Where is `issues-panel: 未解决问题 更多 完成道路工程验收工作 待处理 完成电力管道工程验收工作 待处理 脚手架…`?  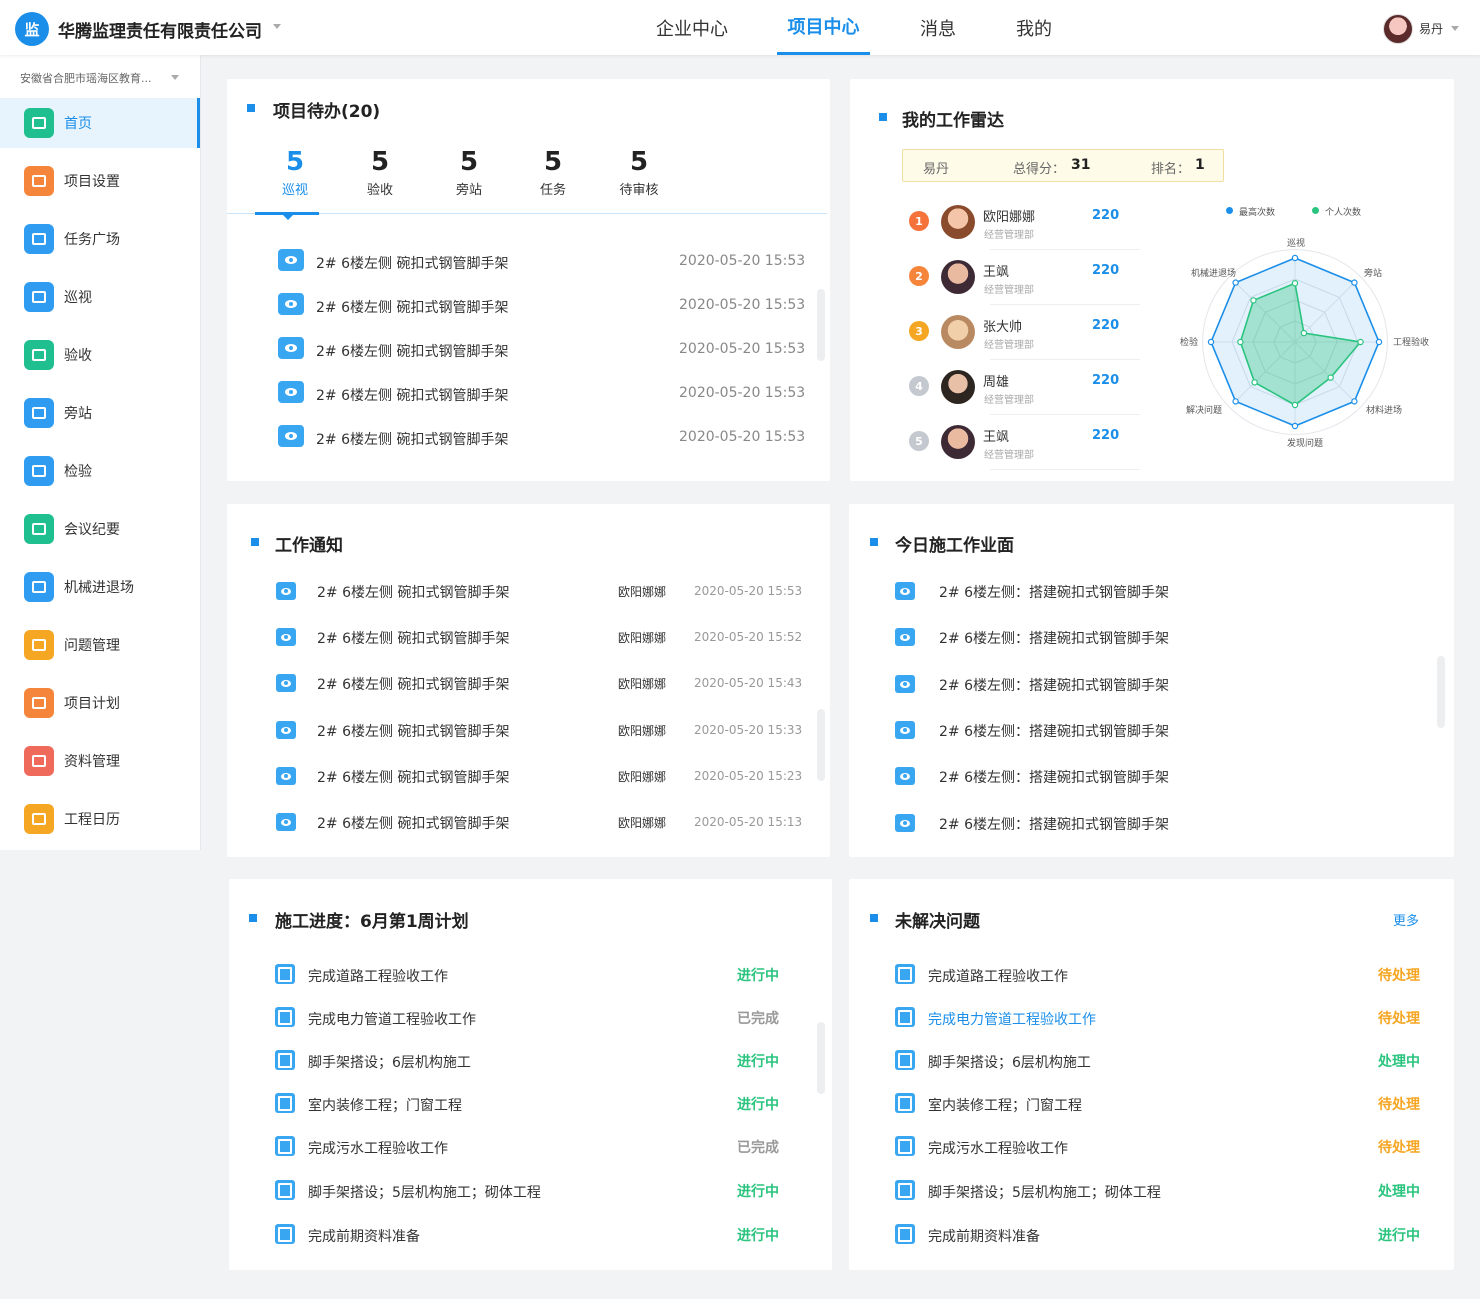 issues-panel: 未解决问题 更多 完成道路工程验收工作 待处理 完成电力管道工程验收工作 待处理 脚手架… is located at coordinates (1151, 1074).